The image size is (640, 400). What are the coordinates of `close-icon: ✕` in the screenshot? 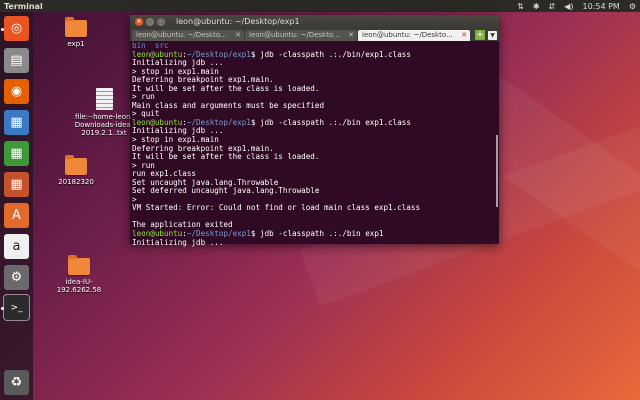 It's located at (139, 21).